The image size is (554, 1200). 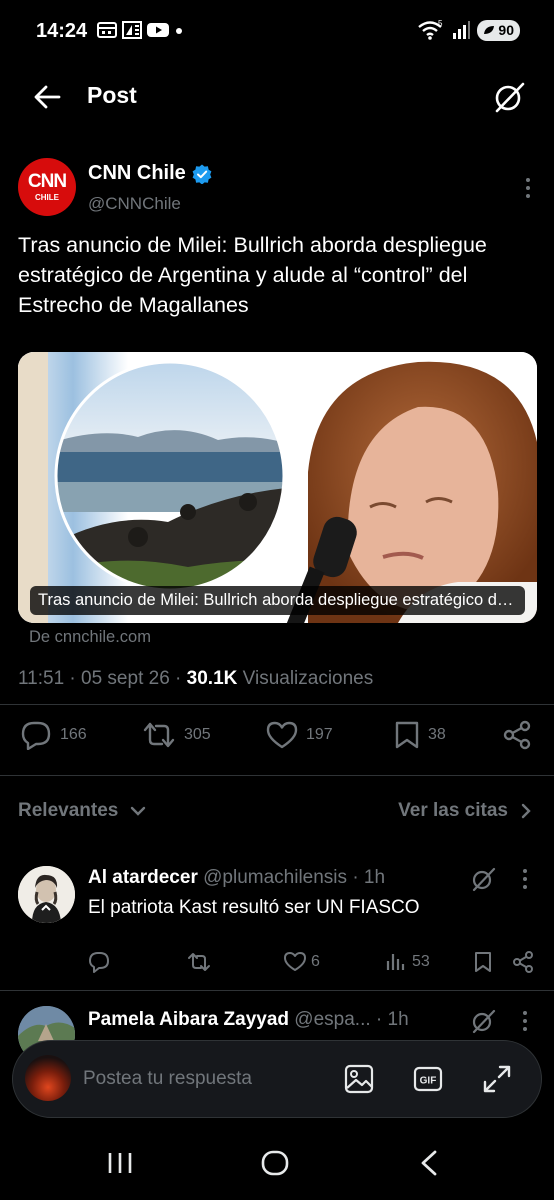 I want to click on system-icons: 5 90, so click(x=468, y=30).